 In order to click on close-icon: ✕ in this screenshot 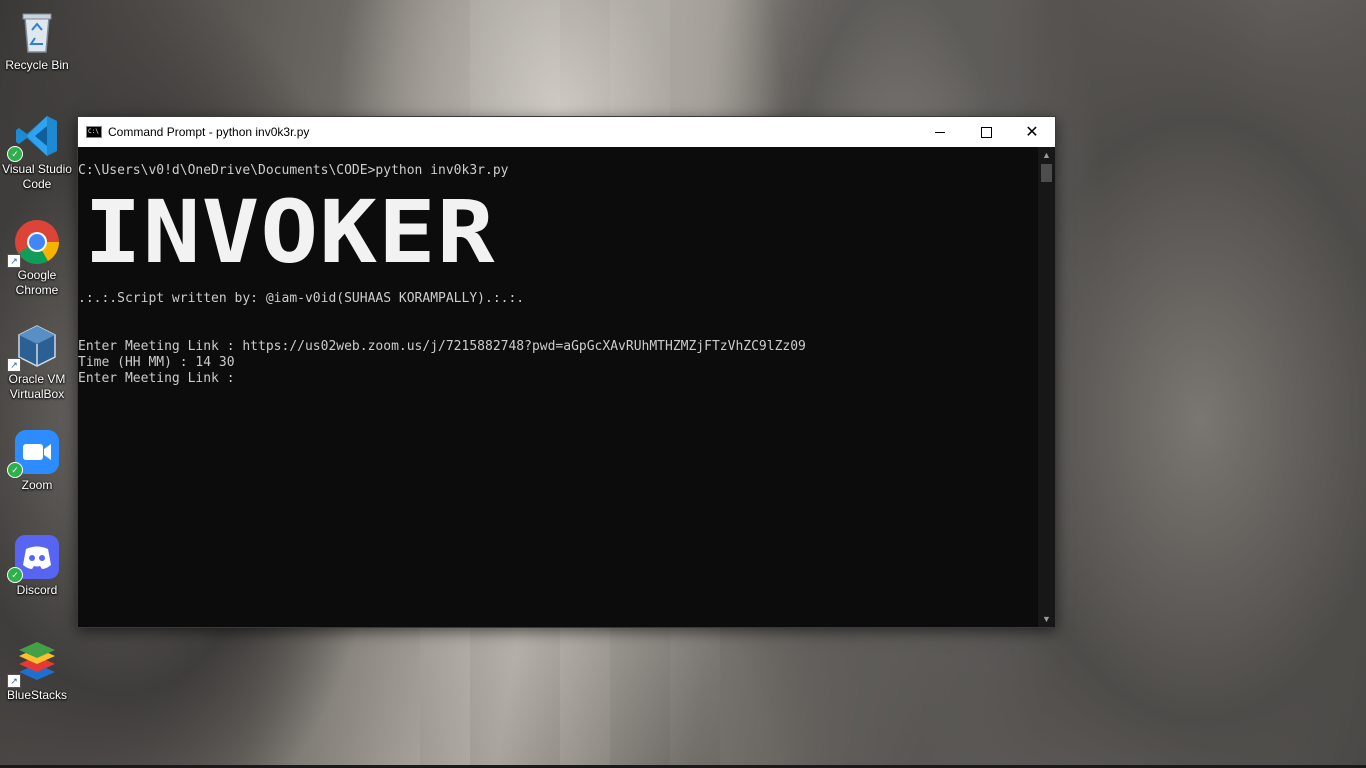, I will do `click(1032, 131)`.